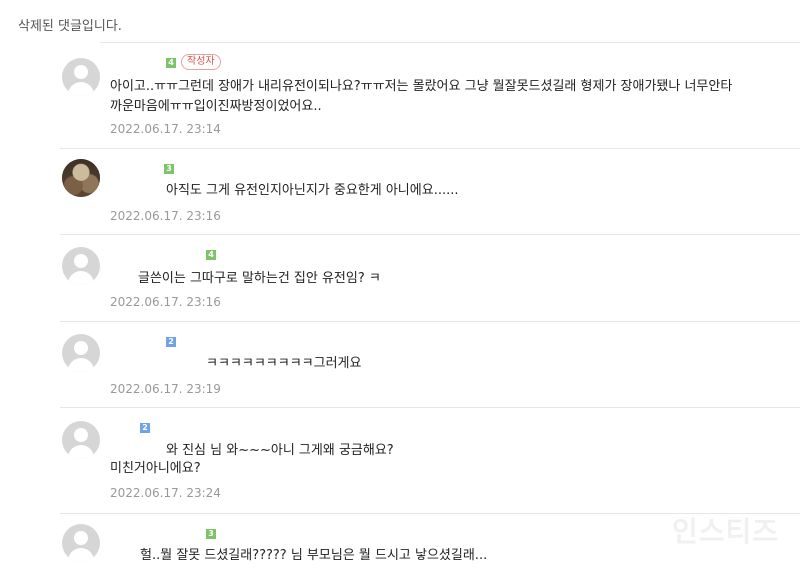  I want to click on comment-date: 2022.06.17. 23:14, so click(165, 129).